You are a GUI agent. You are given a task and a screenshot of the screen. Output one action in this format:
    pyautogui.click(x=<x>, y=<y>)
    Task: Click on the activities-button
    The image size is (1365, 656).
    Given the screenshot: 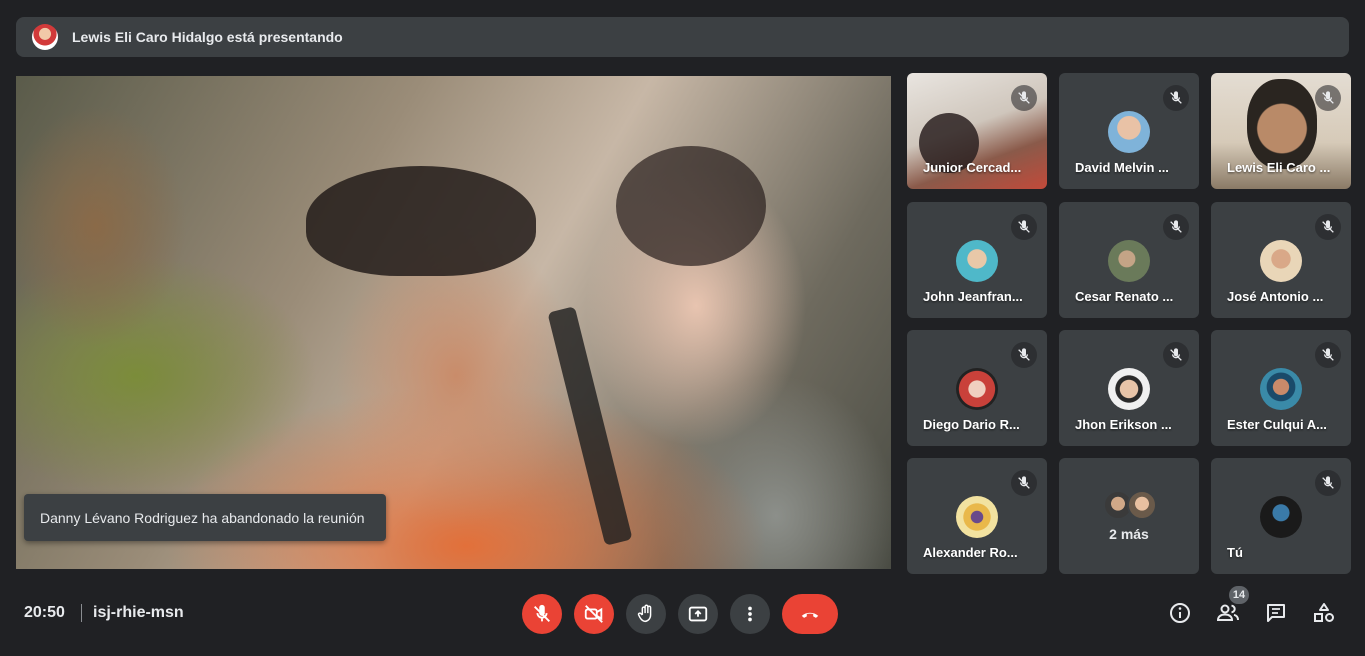 What is the action you would take?
    pyautogui.click(x=1324, y=613)
    